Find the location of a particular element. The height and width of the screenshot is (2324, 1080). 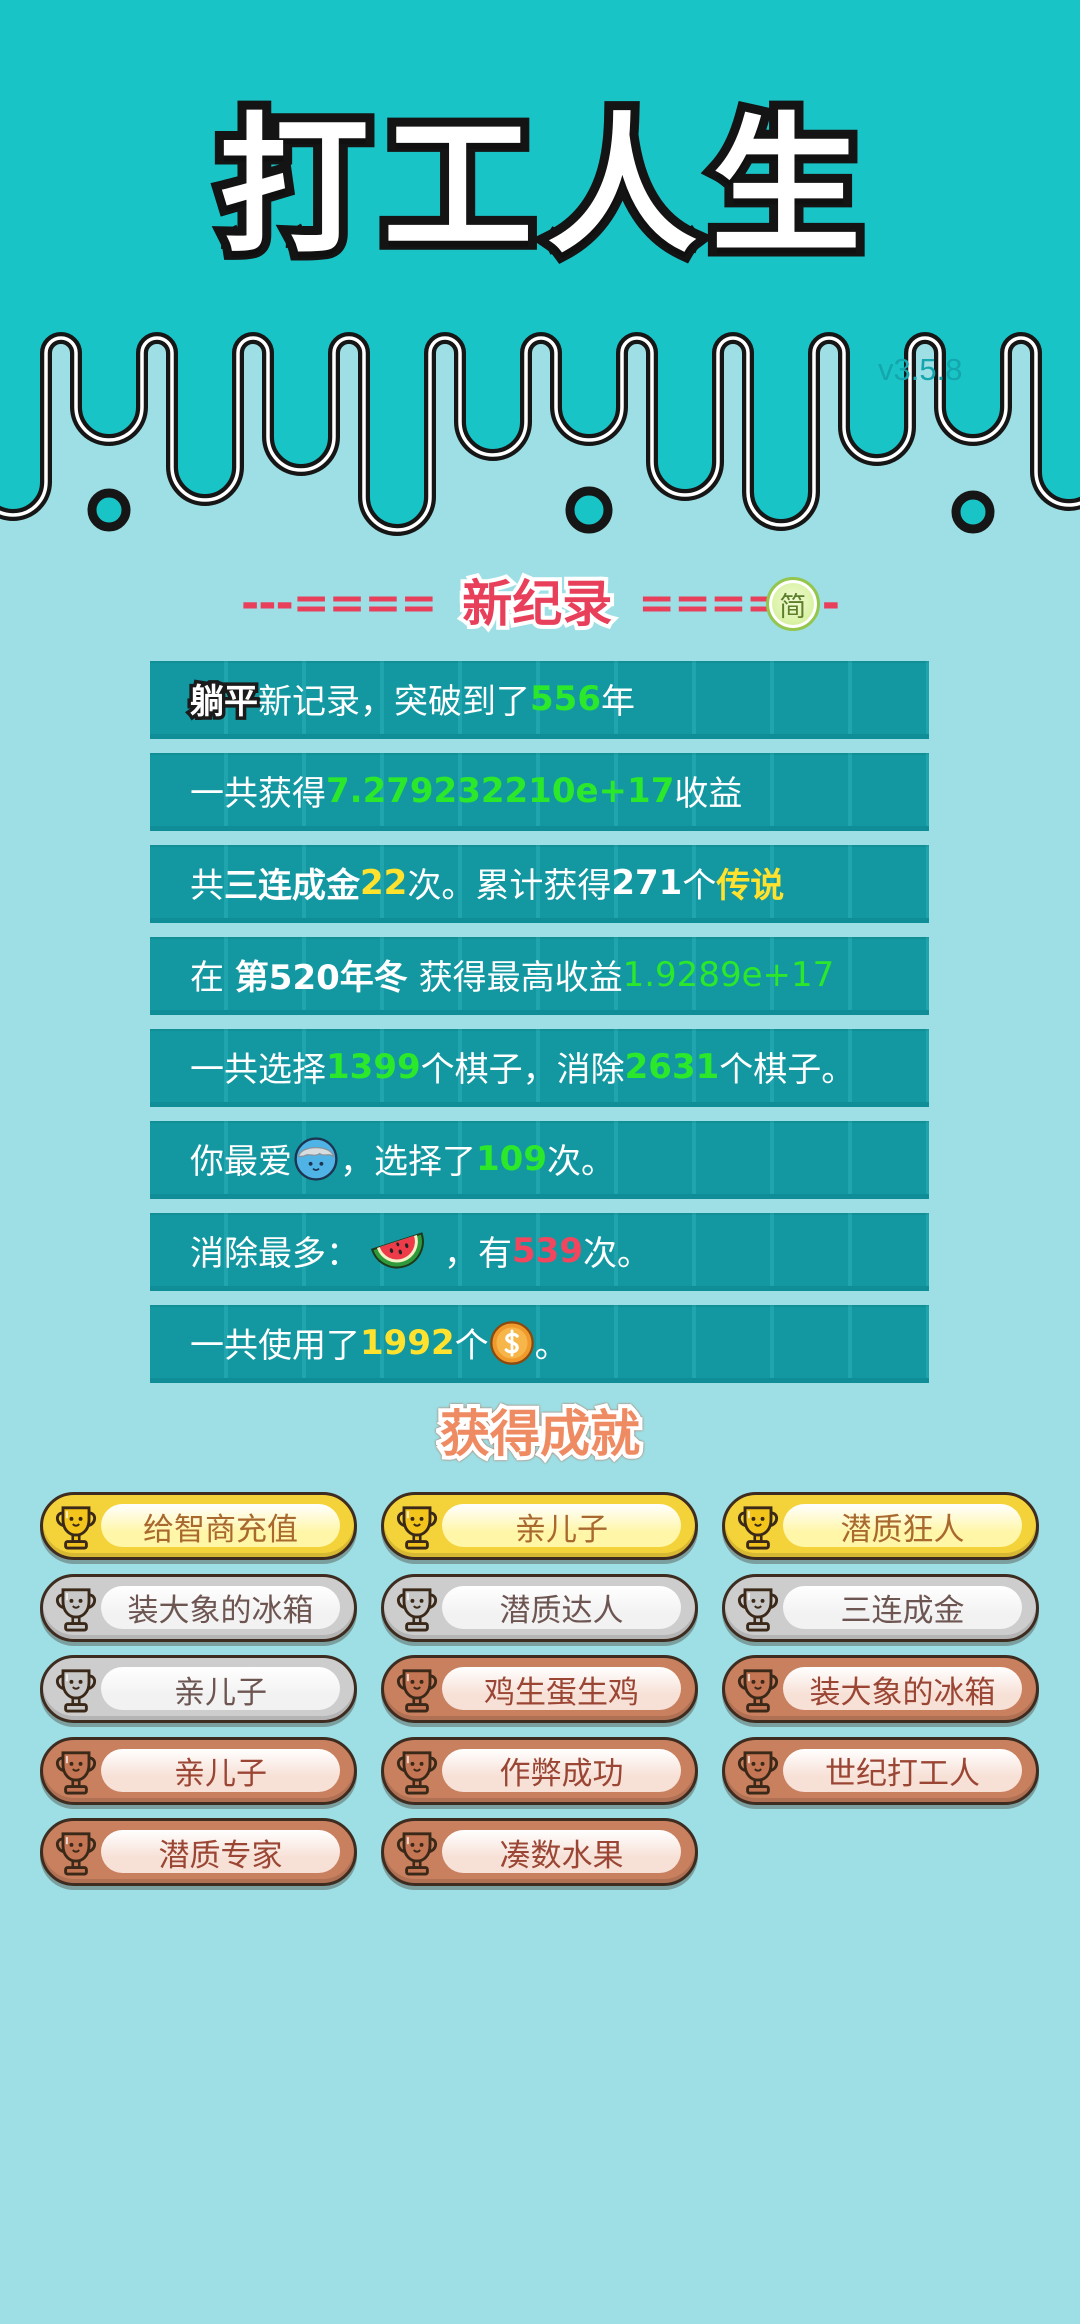

record-title: 新纪录 is located at coordinates (537, 604).